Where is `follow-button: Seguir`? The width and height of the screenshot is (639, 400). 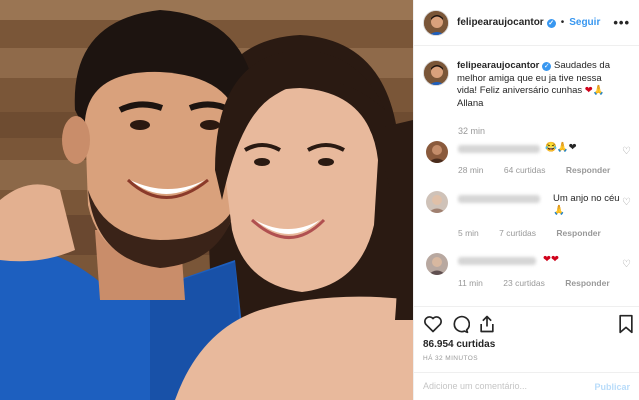
follow-button: Seguir is located at coordinates (584, 22).